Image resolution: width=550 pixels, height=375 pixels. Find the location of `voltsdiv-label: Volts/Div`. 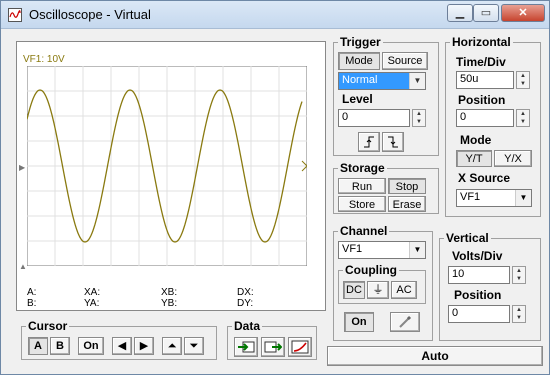

voltsdiv-label: Volts/Div is located at coordinates (477, 256).